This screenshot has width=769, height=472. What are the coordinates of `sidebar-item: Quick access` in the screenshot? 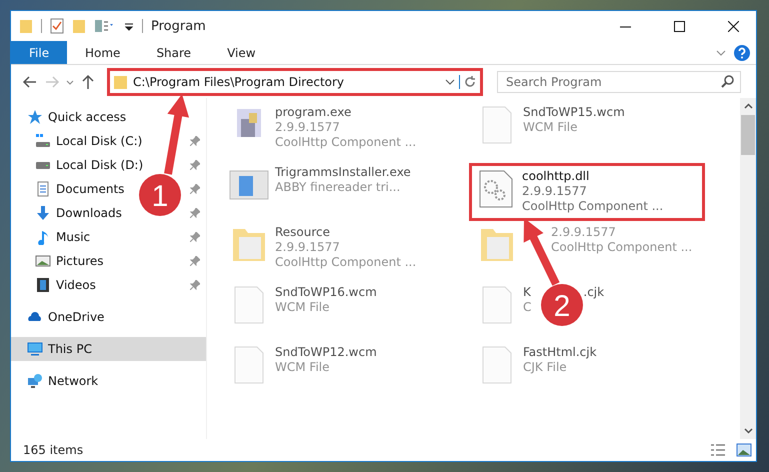 It's located at (70, 117).